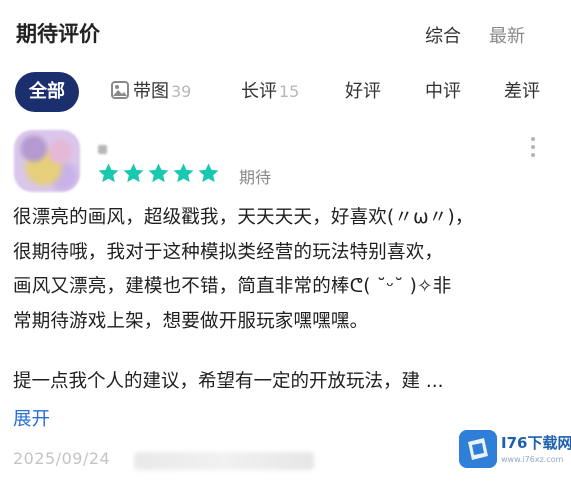  What do you see at coordinates (255, 177) in the screenshot?
I see `review-tag: 期待` at bounding box center [255, 177].